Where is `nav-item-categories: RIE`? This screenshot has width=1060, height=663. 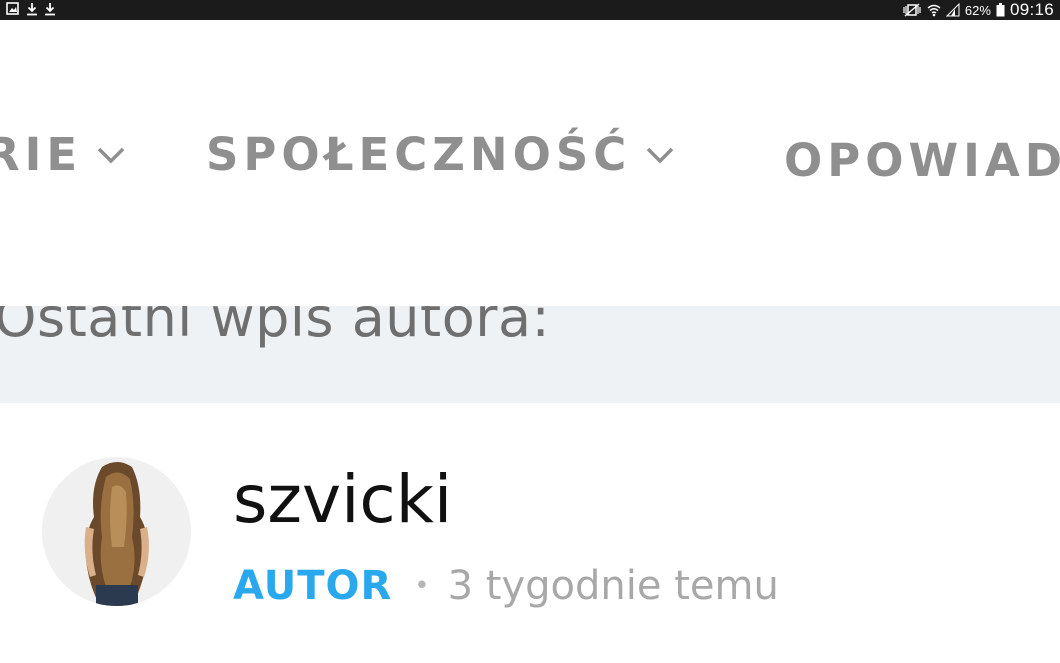
nav-item-categories: RIE is located at coordinates (63, 154).